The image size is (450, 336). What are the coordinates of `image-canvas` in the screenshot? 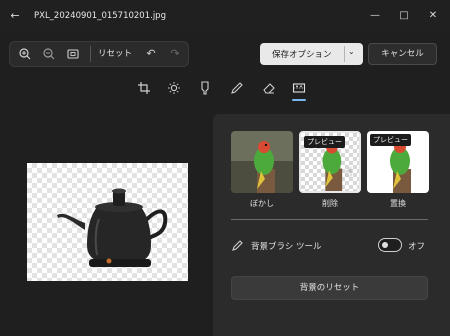 It's located at (107, 222).